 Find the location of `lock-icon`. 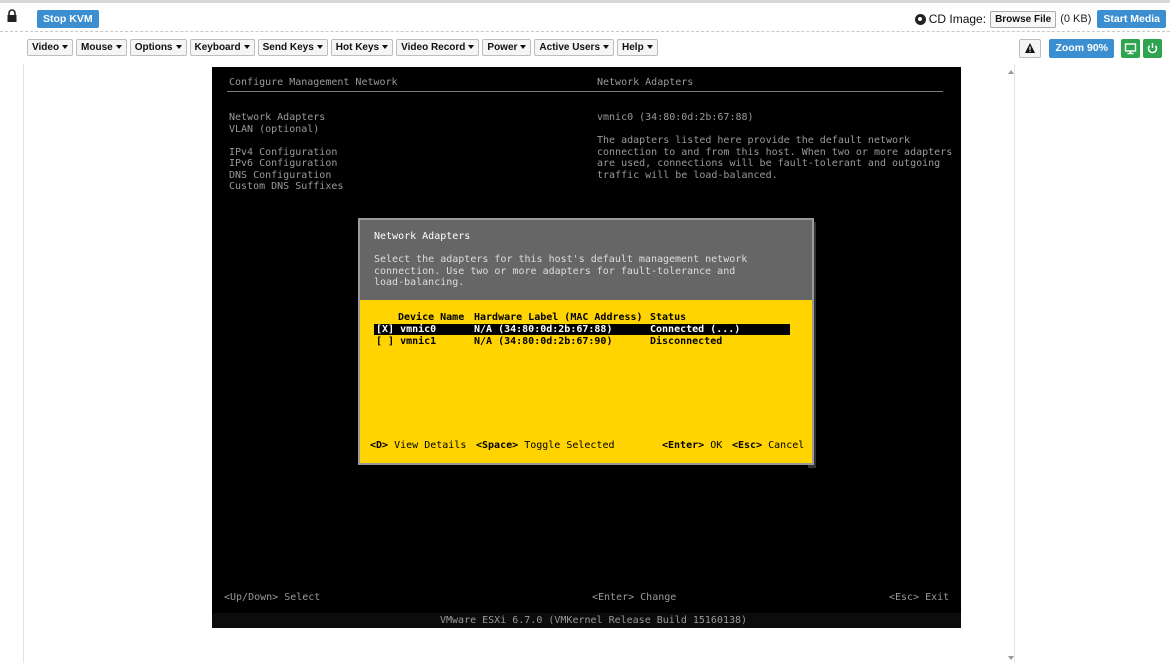

lock-icon is located at coordinates (12, 15).